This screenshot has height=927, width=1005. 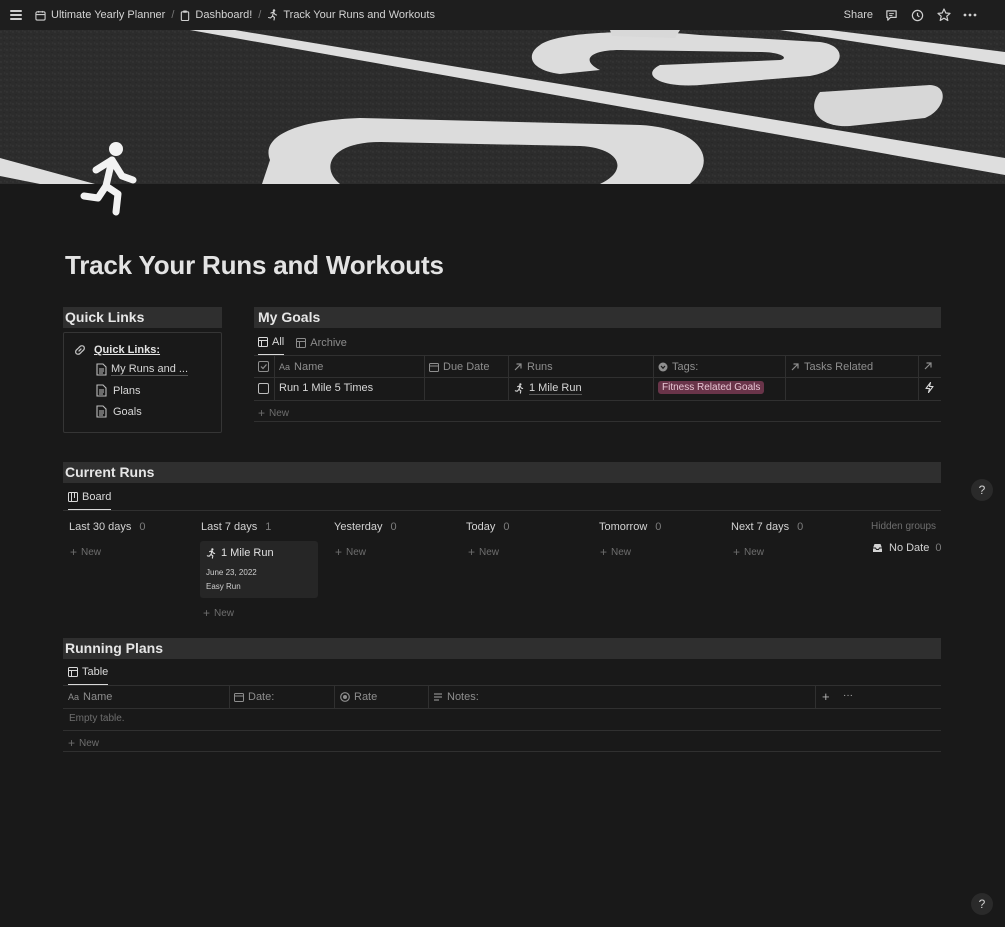 I want to click on inbox-icon, so click(x=877, y=548).